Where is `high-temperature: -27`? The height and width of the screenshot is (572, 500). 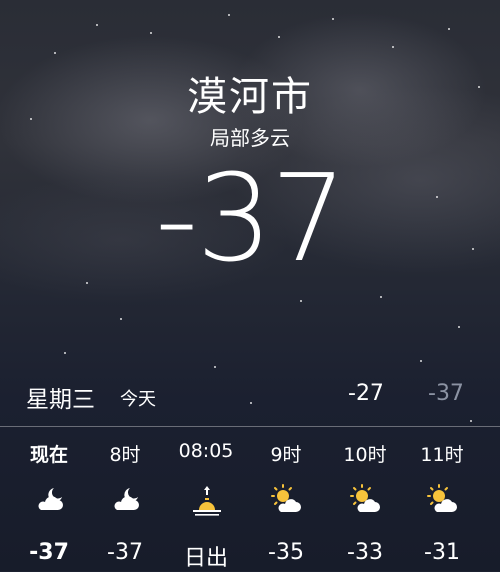
high-temperature: -27 is located at coordinates (366, 393).